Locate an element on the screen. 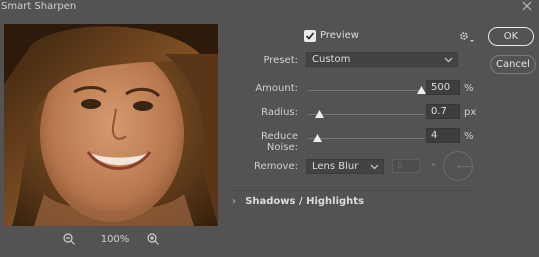 Image resolution: width=539 pixels, height=257 pixels. zoom-level: 100% is located at coordinates (115, 239).